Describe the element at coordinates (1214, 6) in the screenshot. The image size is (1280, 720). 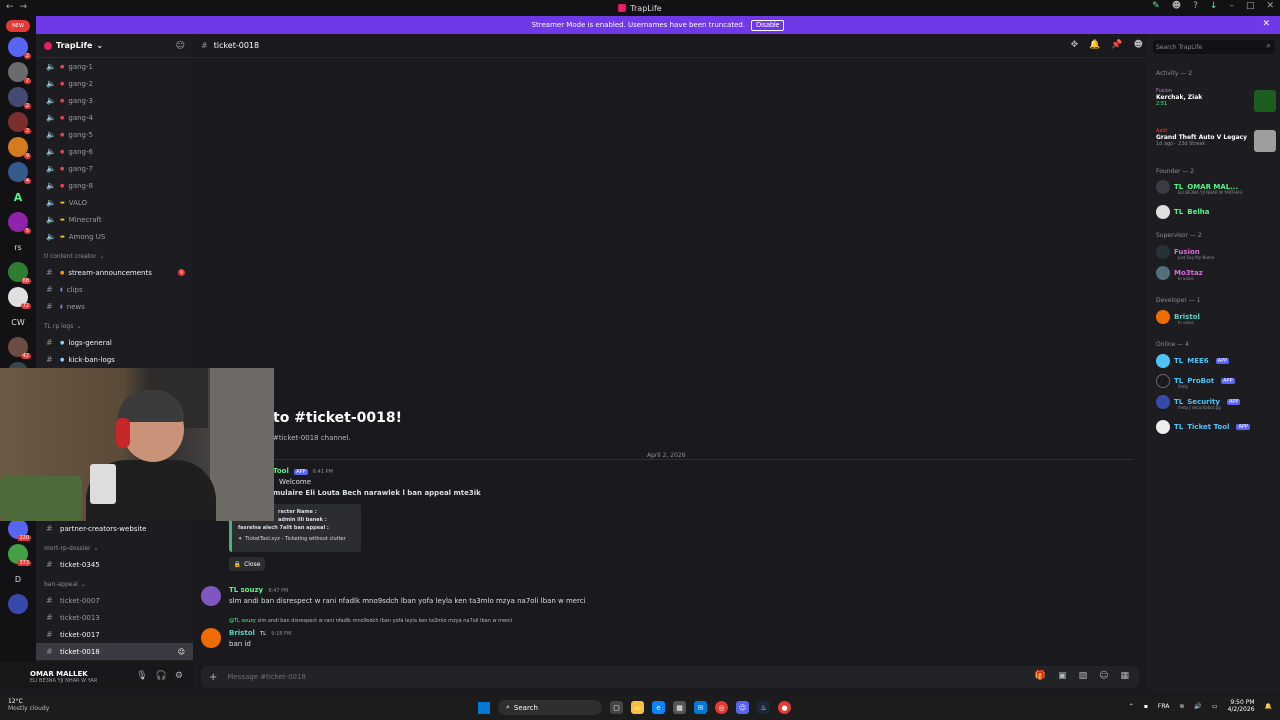
I see `download-icon: ↓` at that location.